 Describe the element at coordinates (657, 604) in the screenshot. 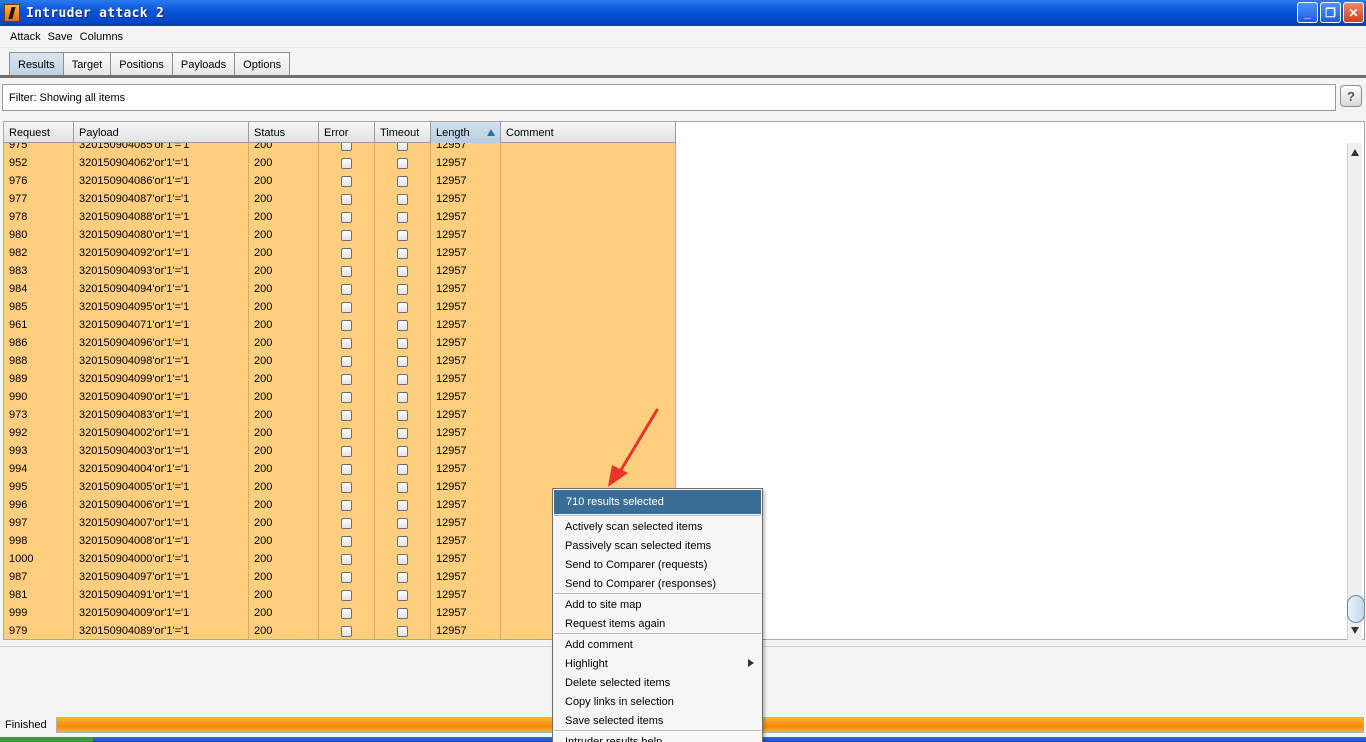

I see `menu-item-add-to-site-map: Add to site map` at that location.